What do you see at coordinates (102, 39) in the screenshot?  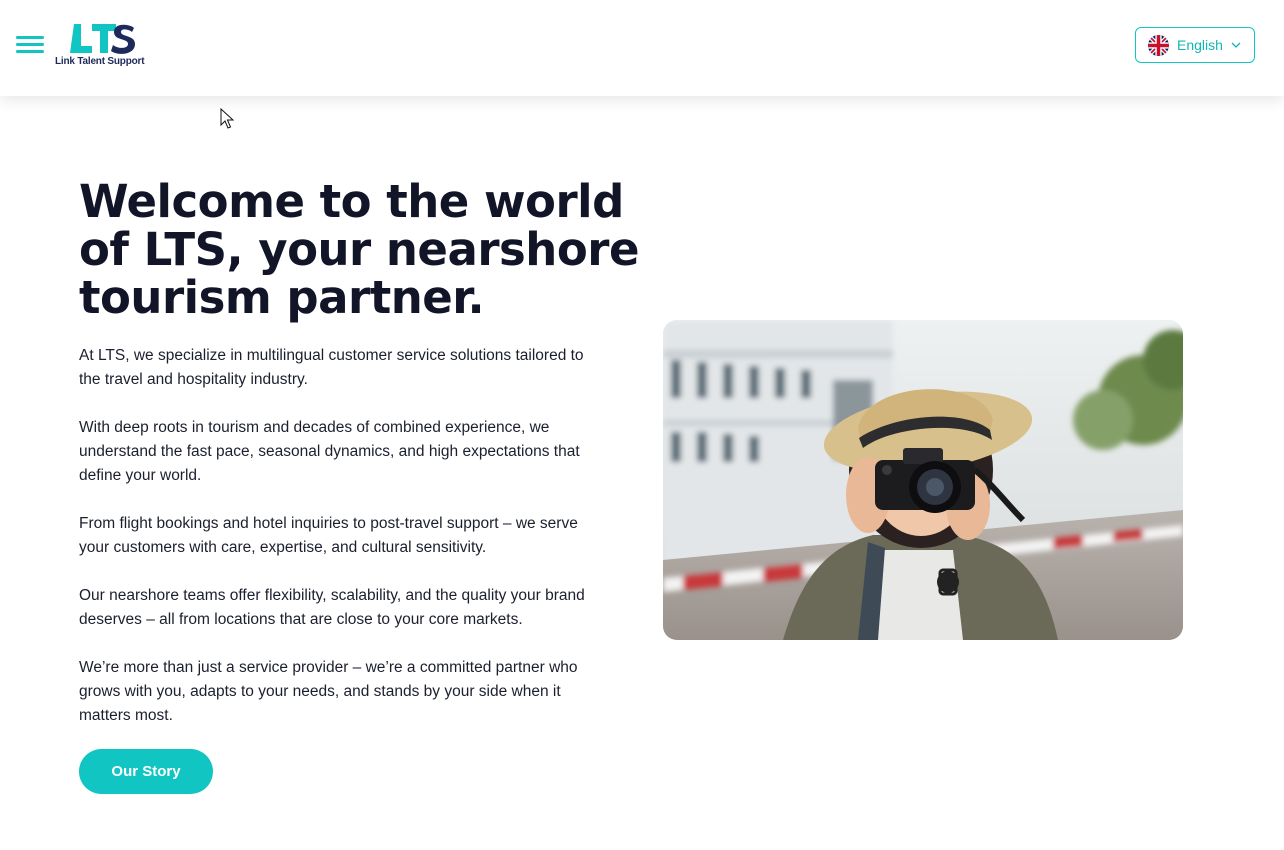 I see `lts-logo-mark` at bounding box center [102, 39].